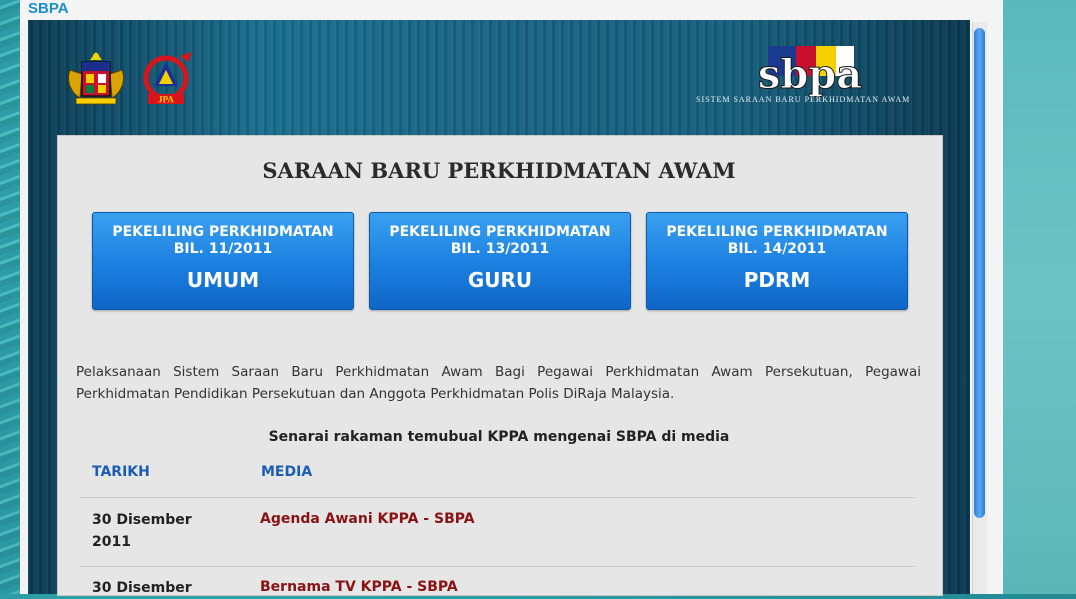 This screenshot has height=599, width=1076. Describe the element at coordinates (142, 588) in the screenshot. I see `row-date: 30 Disember` at that location.